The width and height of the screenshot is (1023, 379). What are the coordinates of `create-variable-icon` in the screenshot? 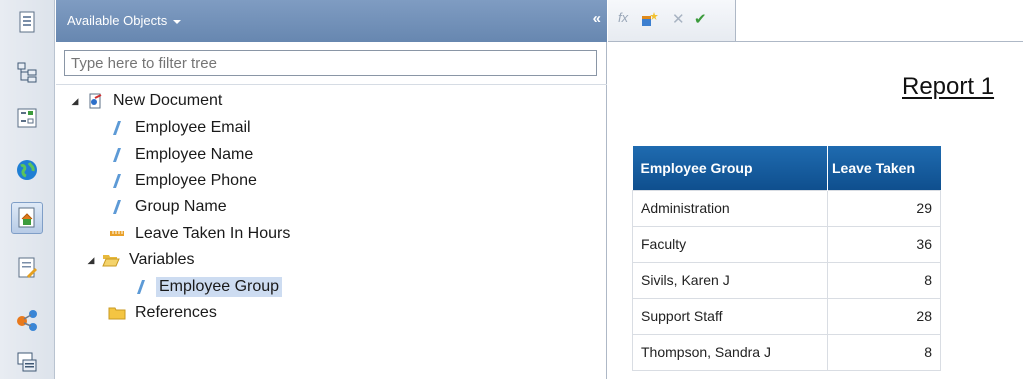 It's located at (650, 21).